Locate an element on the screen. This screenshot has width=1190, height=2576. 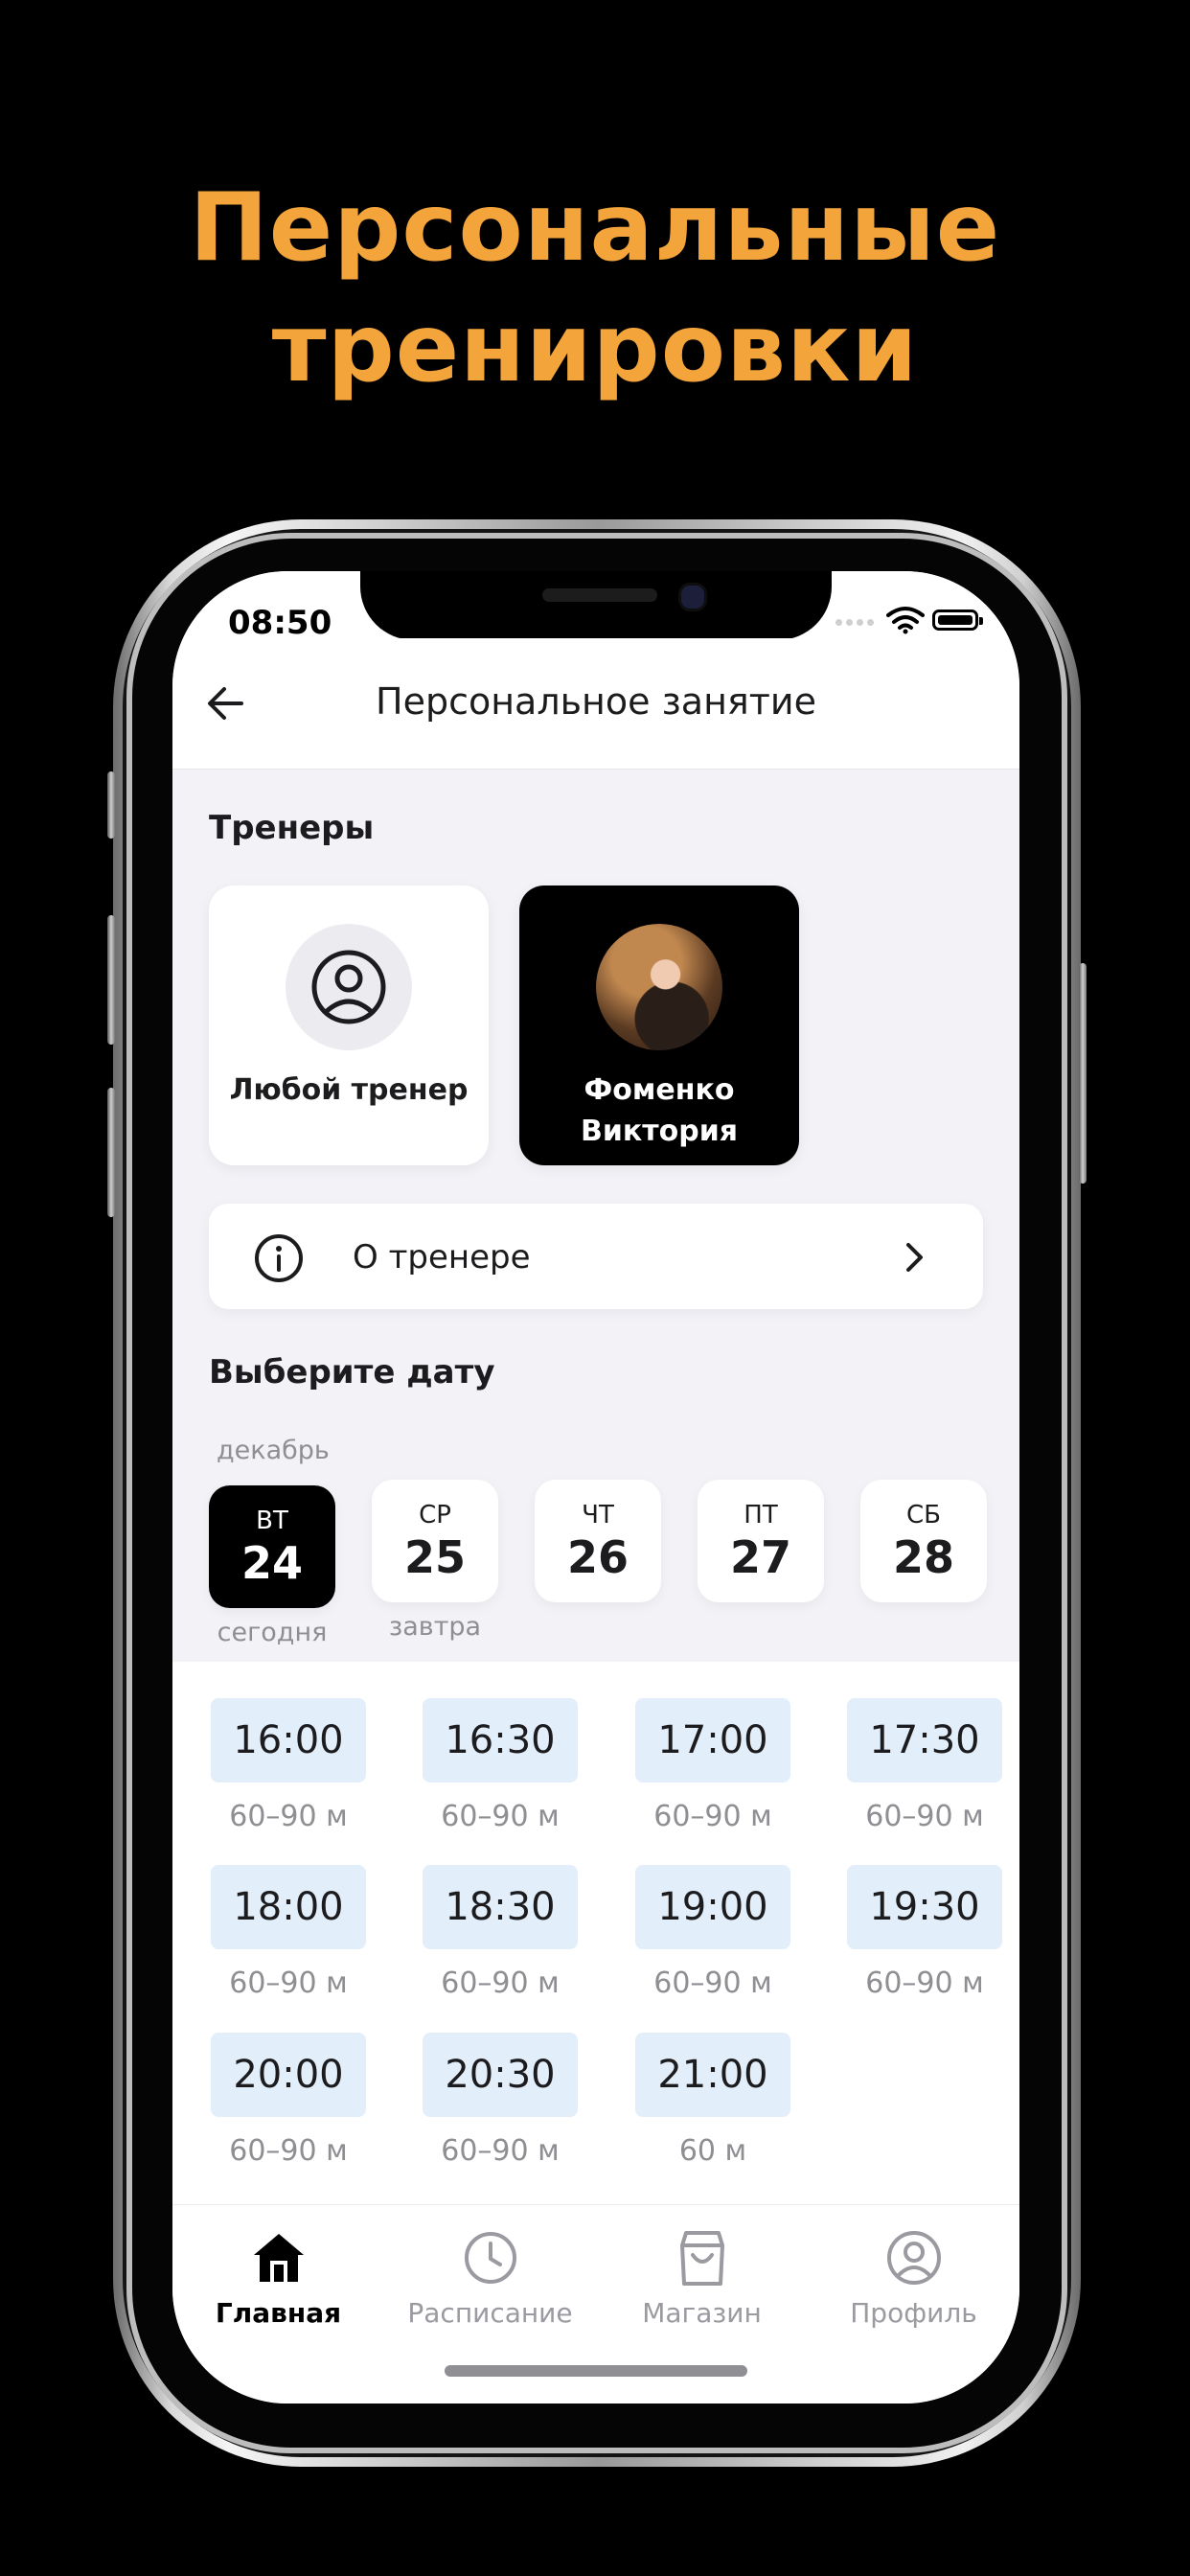
info-icon is located at coordinates (279, 1258).